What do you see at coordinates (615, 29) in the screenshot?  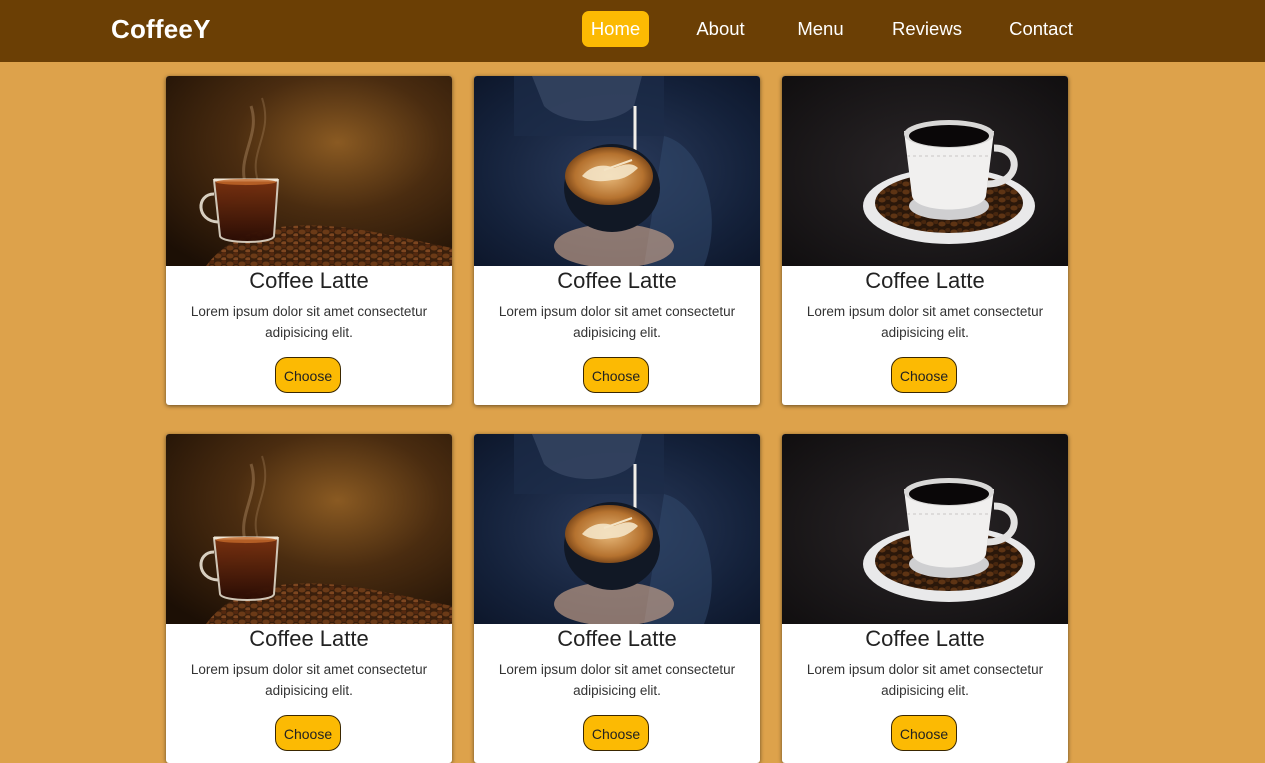 I see `nav-item-home: Home` at bounding box center [615, 29].